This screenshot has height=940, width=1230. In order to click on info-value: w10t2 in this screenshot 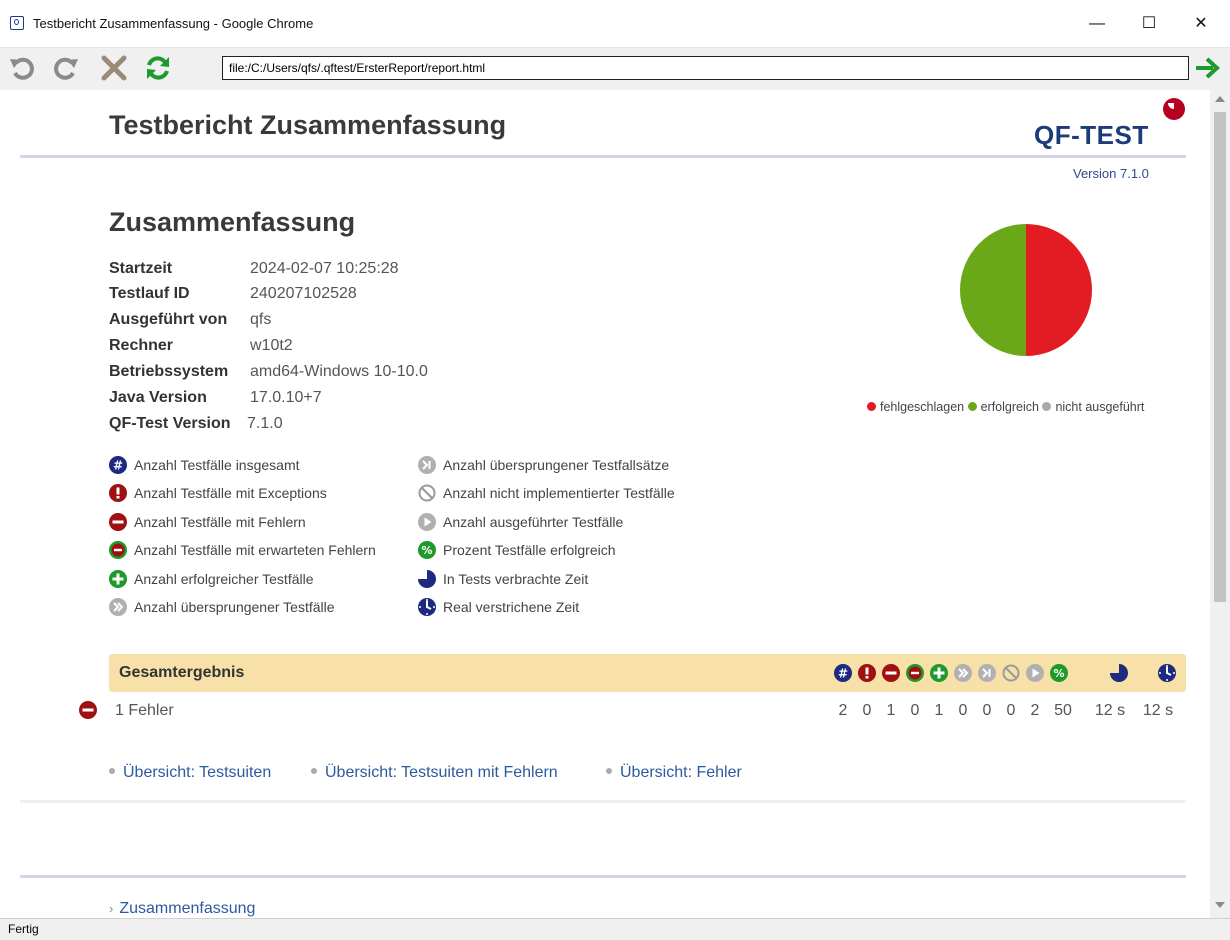, I will do `click(271, 345)`.